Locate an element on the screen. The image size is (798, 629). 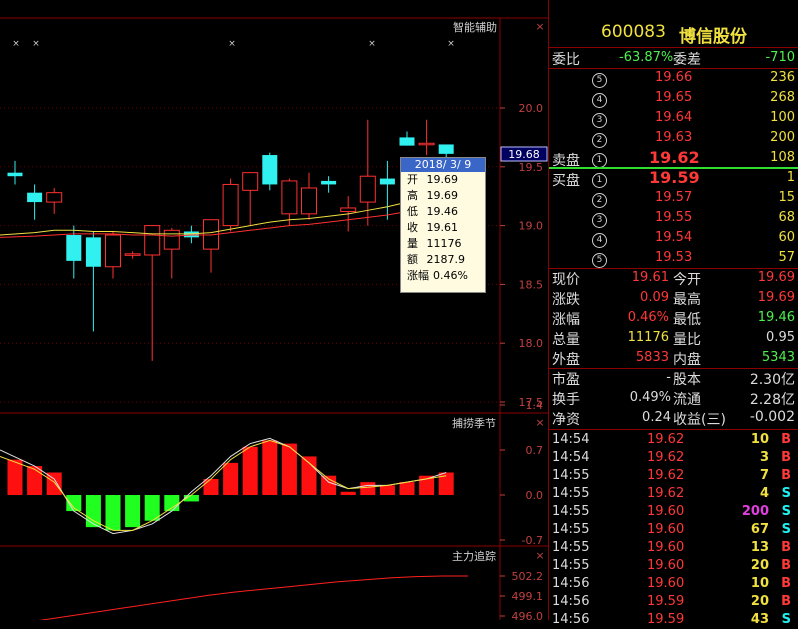
sell-price: 19.64 is located at coordinates (674, 117).